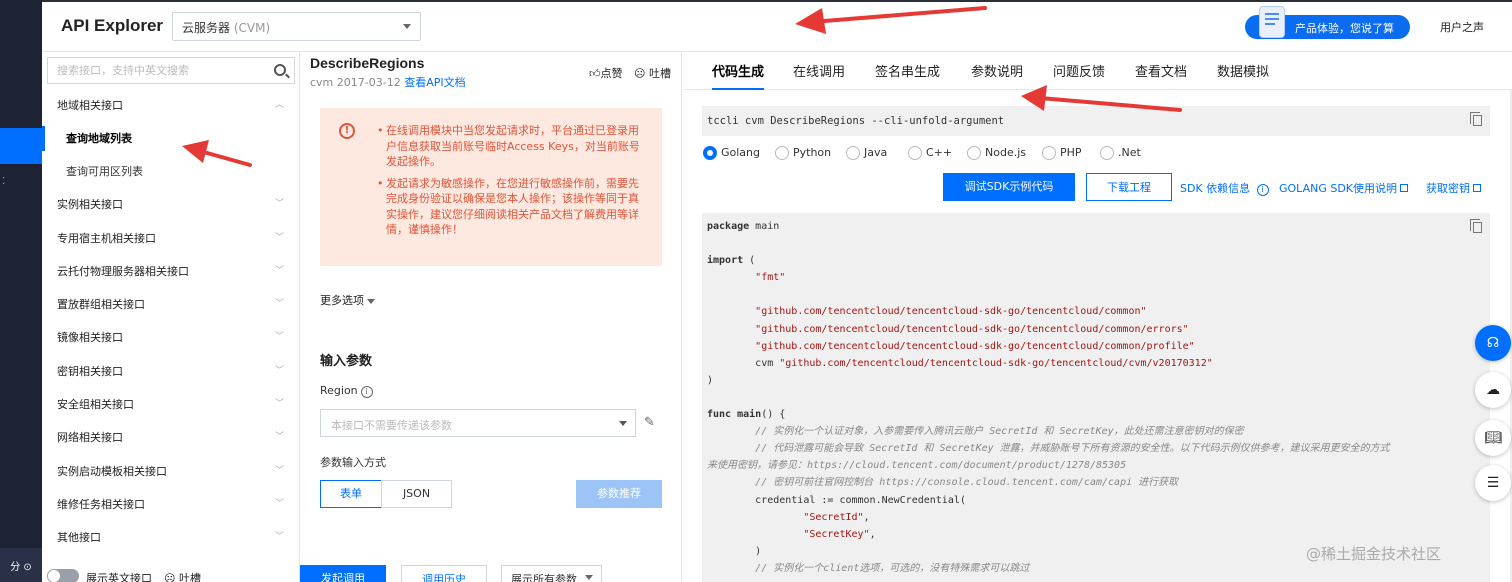 Image resolution: width=1512 pixels, height=582 pixels. Describe the element at coordinates (907, 70) in the screenshot. I see `tab-signature: 签名串生成` at that location.